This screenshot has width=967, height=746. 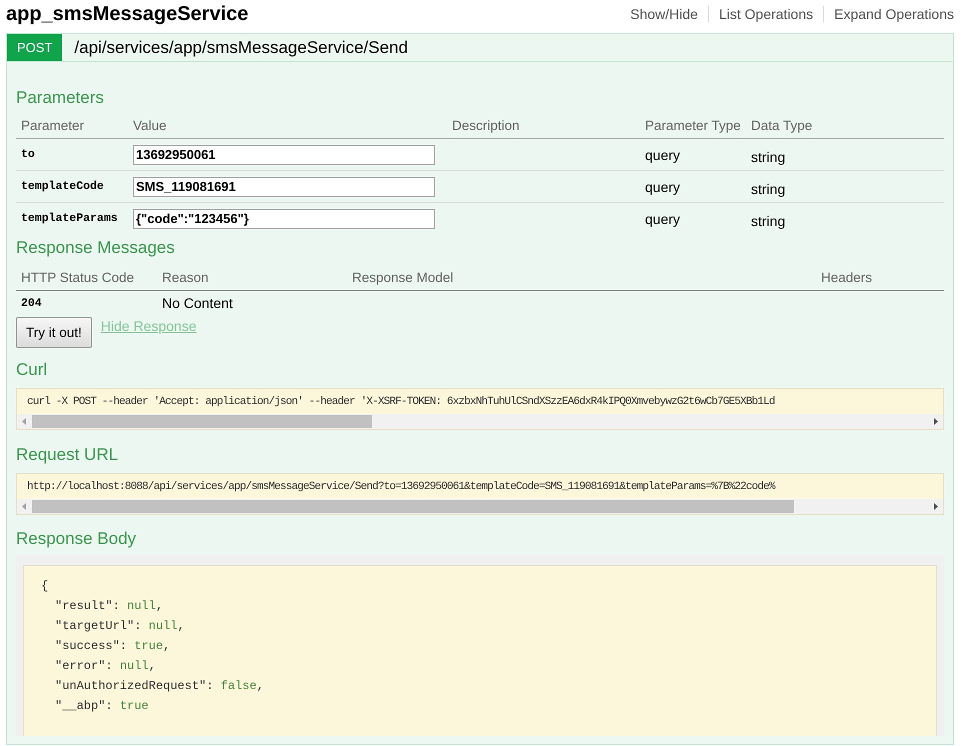 I want to click on json-line: "targetUrl": null,, so click(x=120, y=626).